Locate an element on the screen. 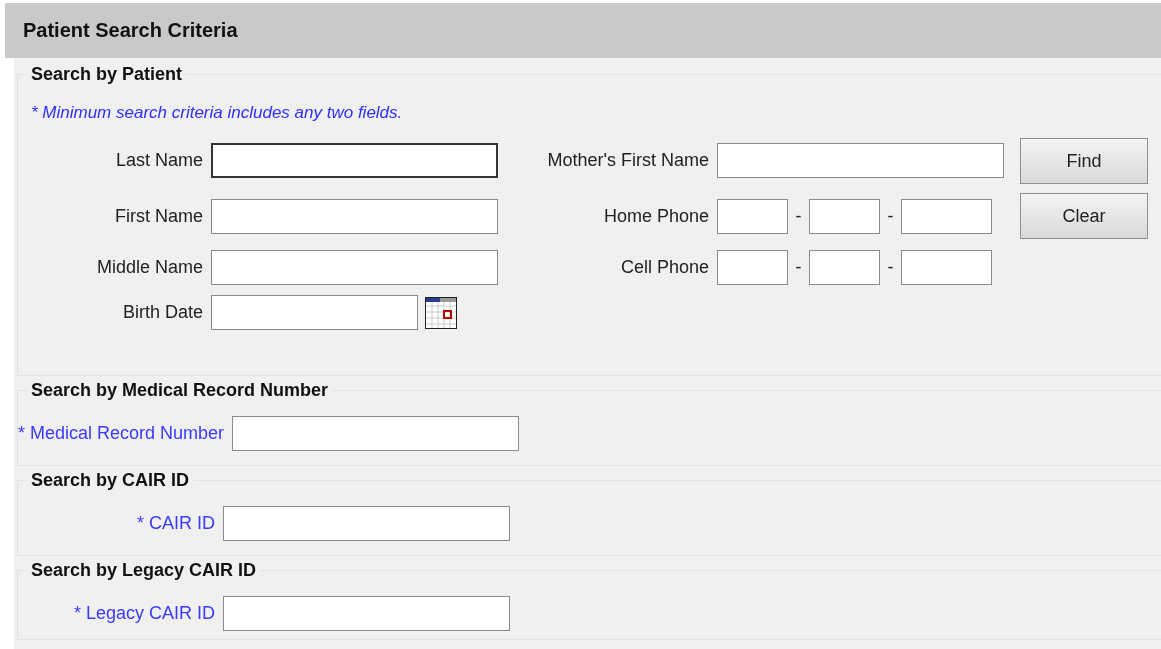 The height and width of the screenshot is (649, 1161). action-button: Find is located at coordinates (1084, 161).